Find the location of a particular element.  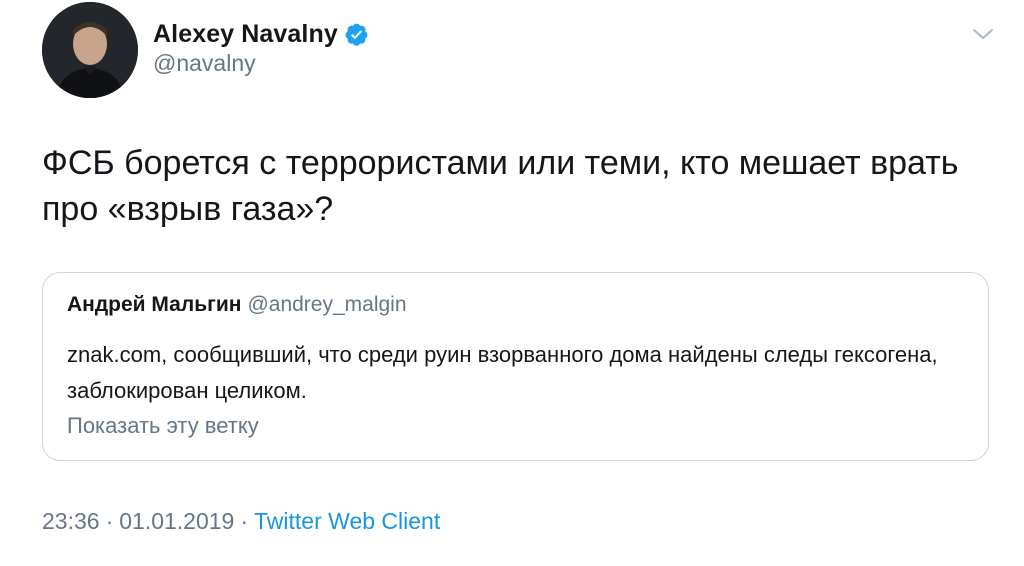

author-name-row: Alexey Navalny is located at coordinates (261, 34).